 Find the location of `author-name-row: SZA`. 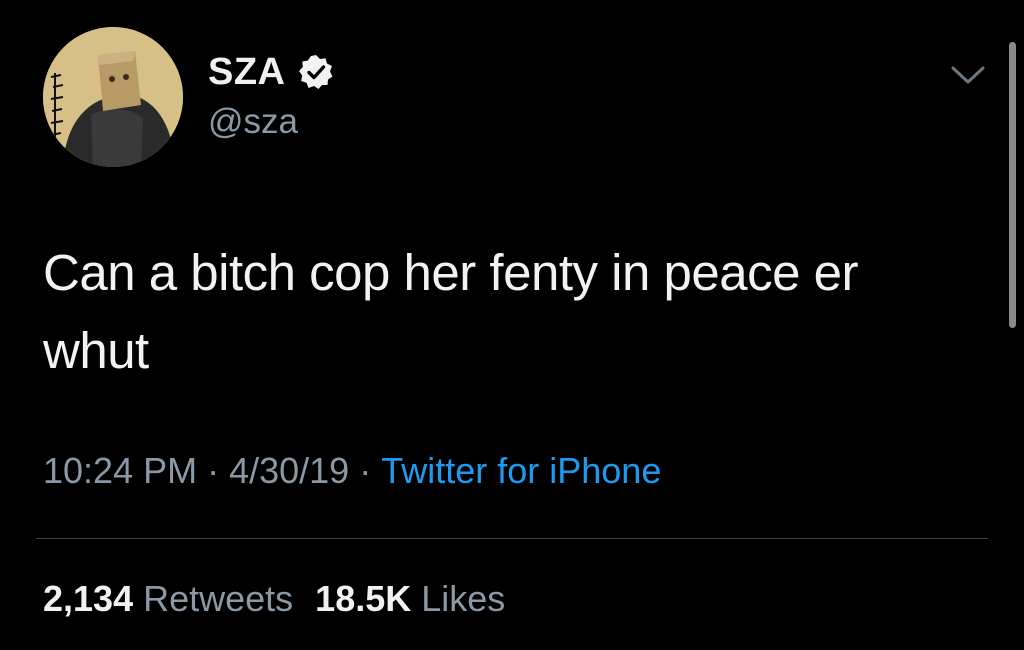

author-name-row: SZA is located at coordinates (271, 72).